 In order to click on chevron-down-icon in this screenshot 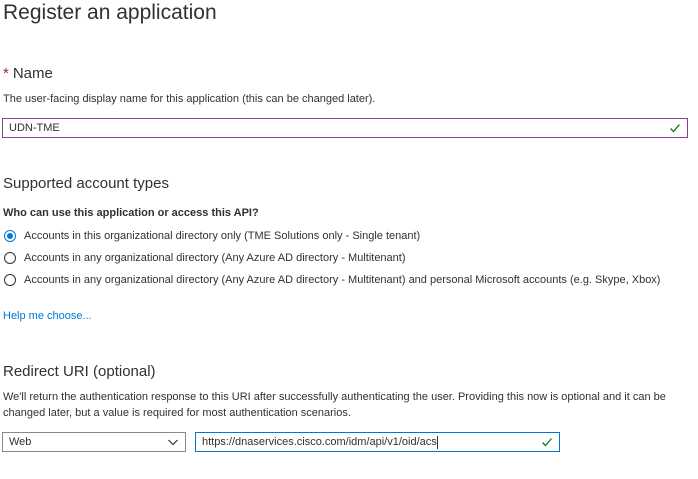, I will do `click(173, 442)`.